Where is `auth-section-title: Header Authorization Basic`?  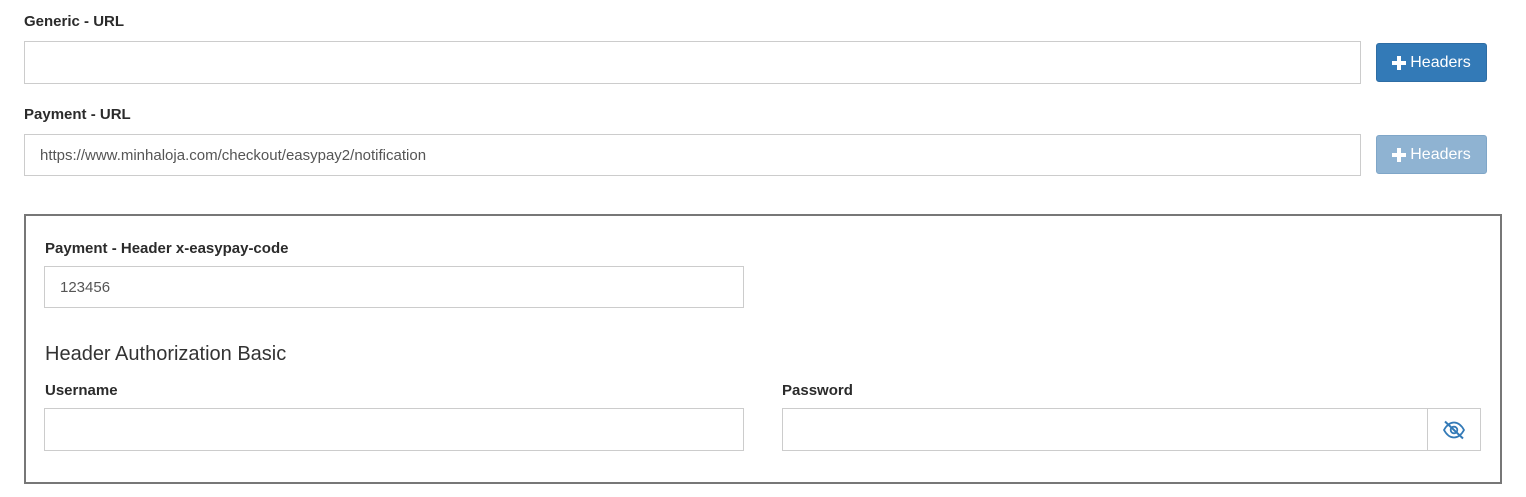 auth-section-title: Header Authorization Basic is located at coordinates (166, 354).